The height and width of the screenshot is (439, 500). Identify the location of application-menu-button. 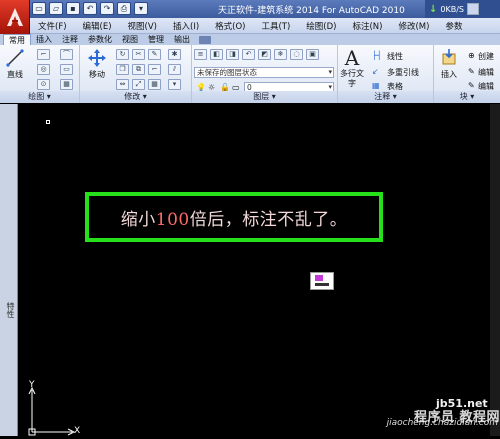
(15, 17).